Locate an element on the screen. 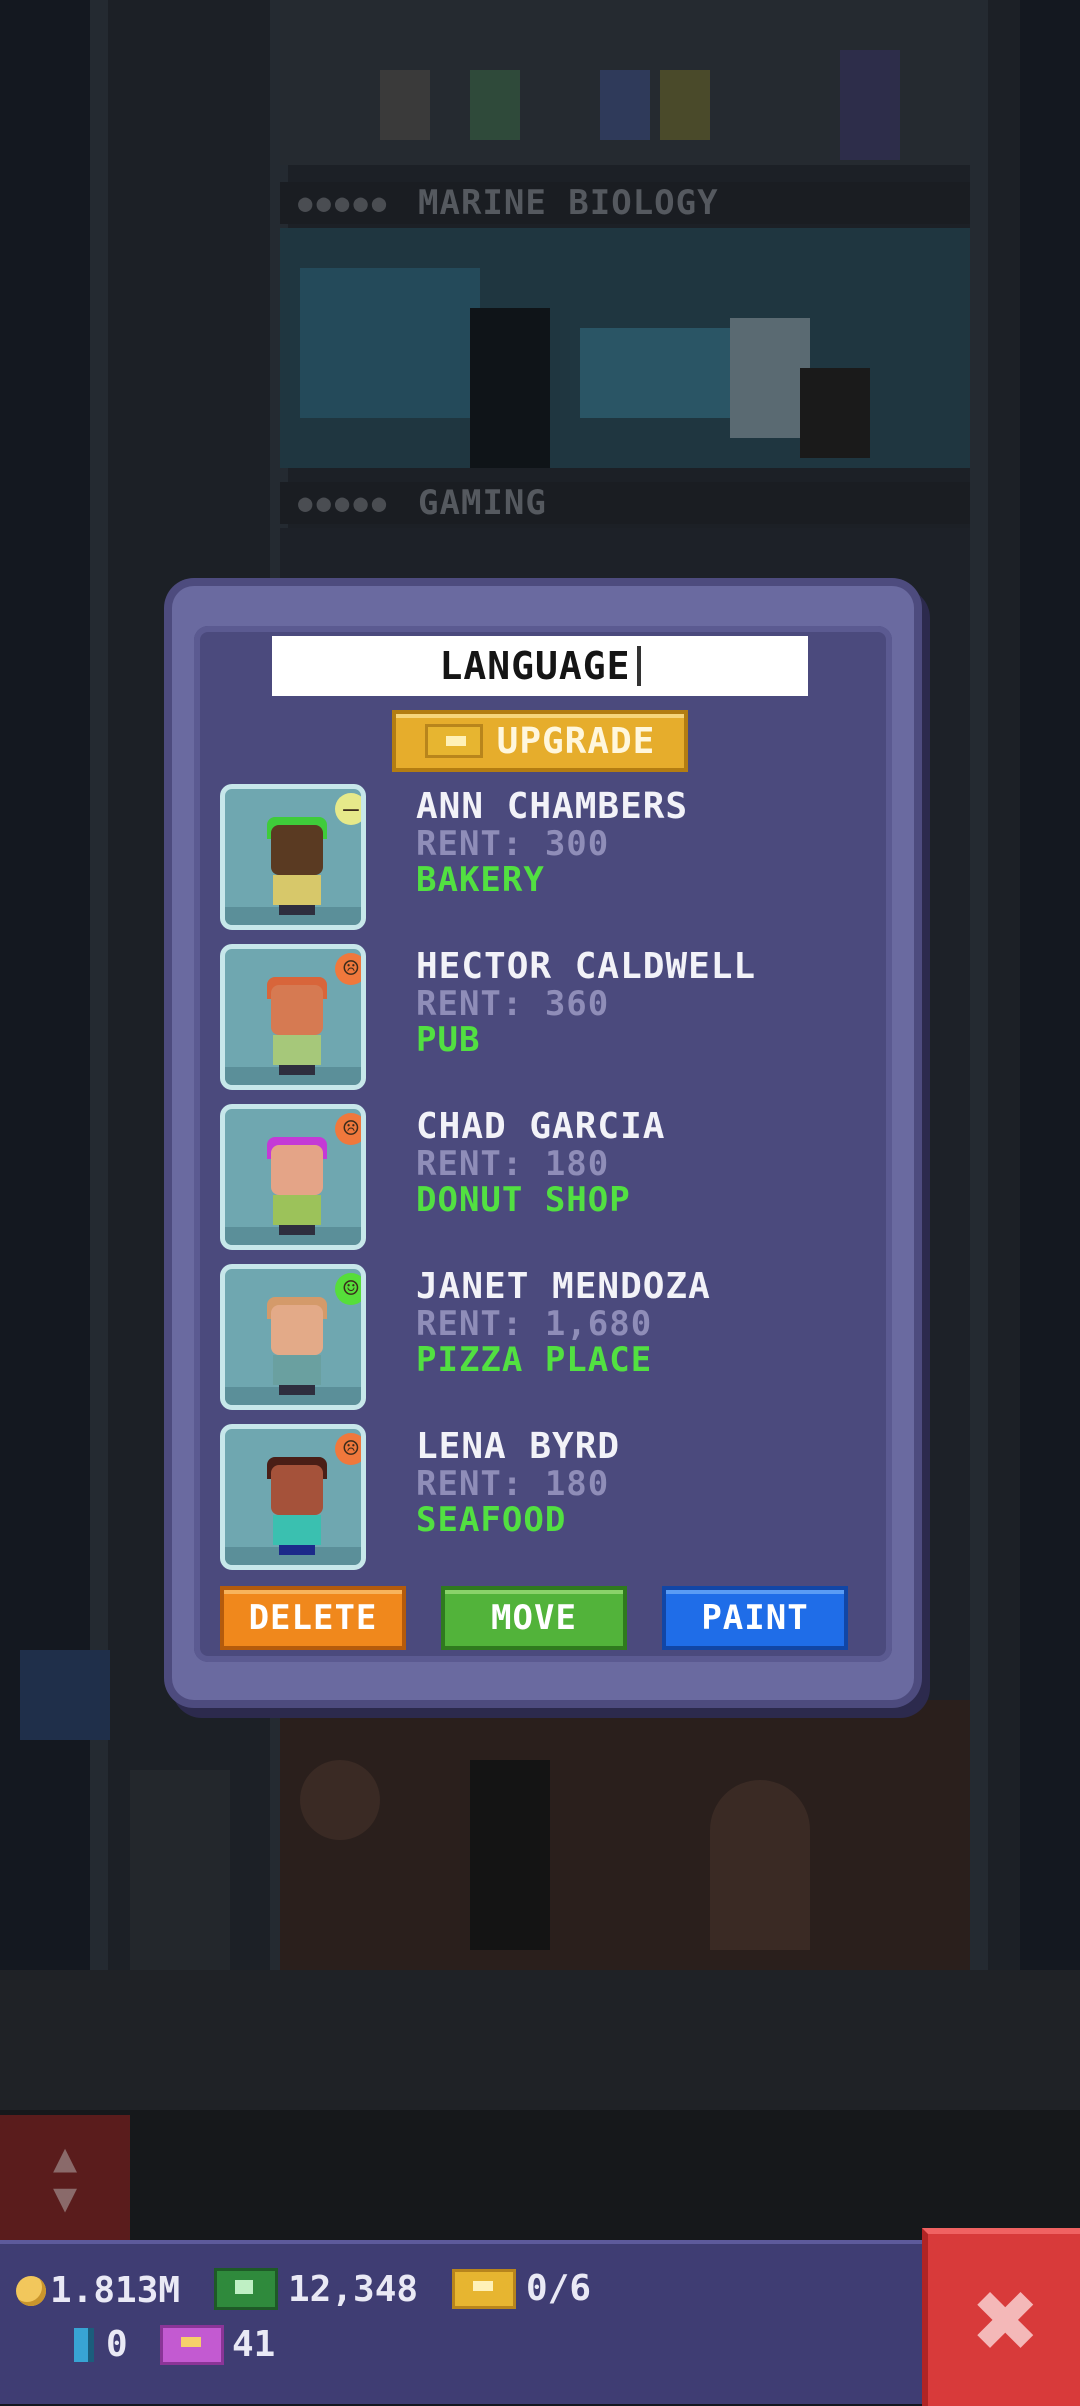 This screenshot has height=2406, width=1080. bux-counter: 0 is located at coordinates (101, 2344).